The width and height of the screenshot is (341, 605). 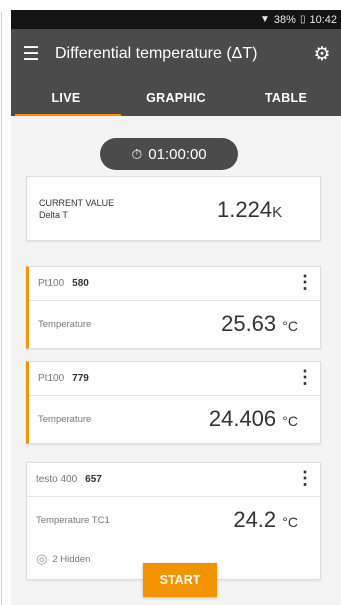 I want to click on probe-card: Pt100 779 ⋮ Temperature 24.406 °C, so click(x=173, y=402).